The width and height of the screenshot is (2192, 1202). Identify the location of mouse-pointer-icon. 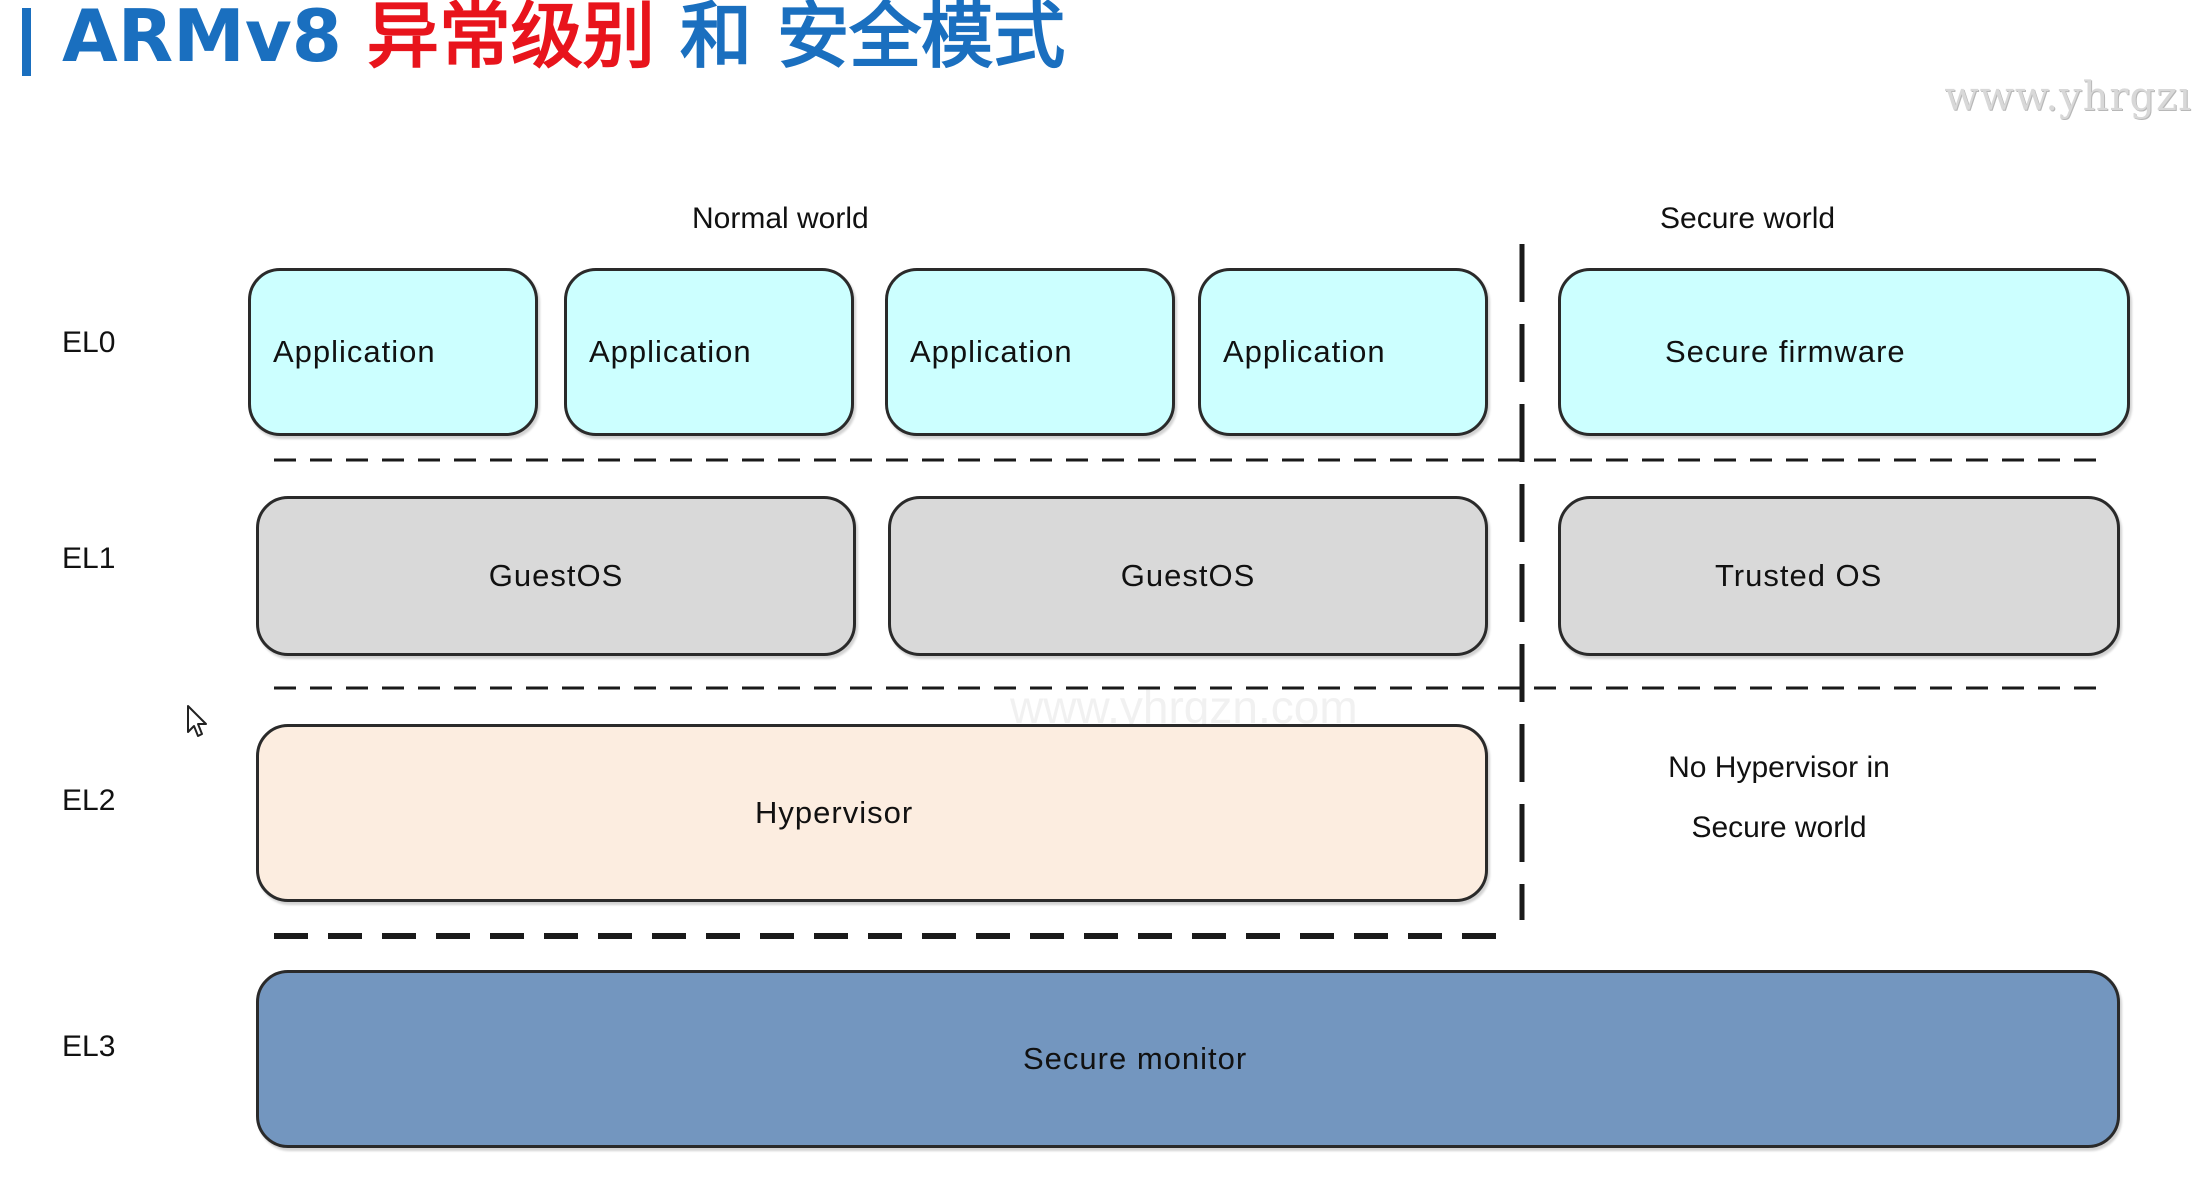
(197, 721).